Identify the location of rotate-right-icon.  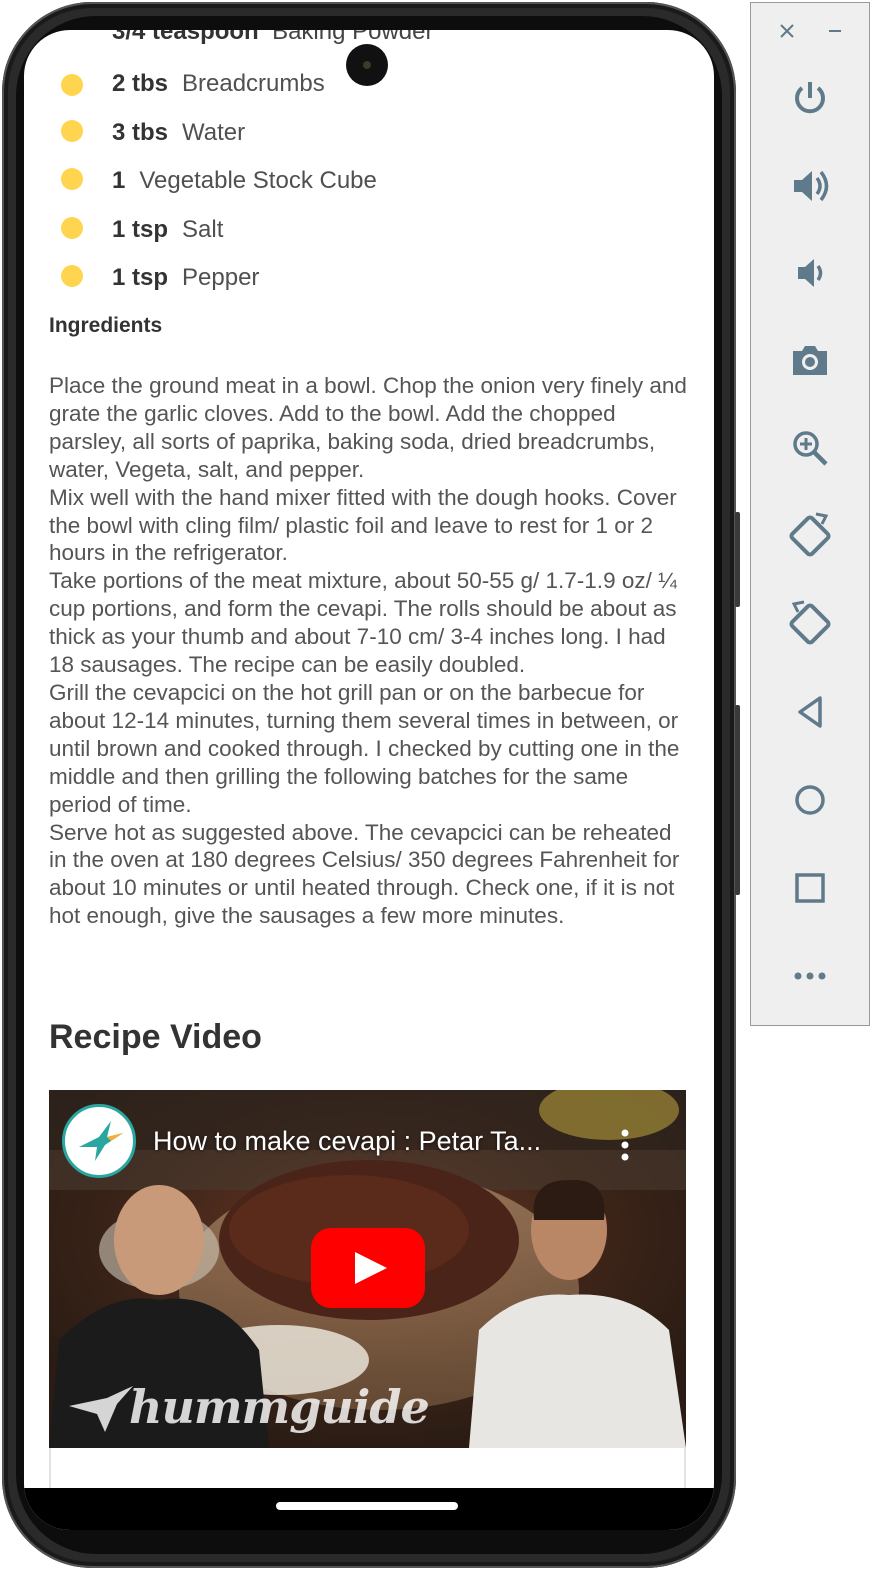
(810, 622).